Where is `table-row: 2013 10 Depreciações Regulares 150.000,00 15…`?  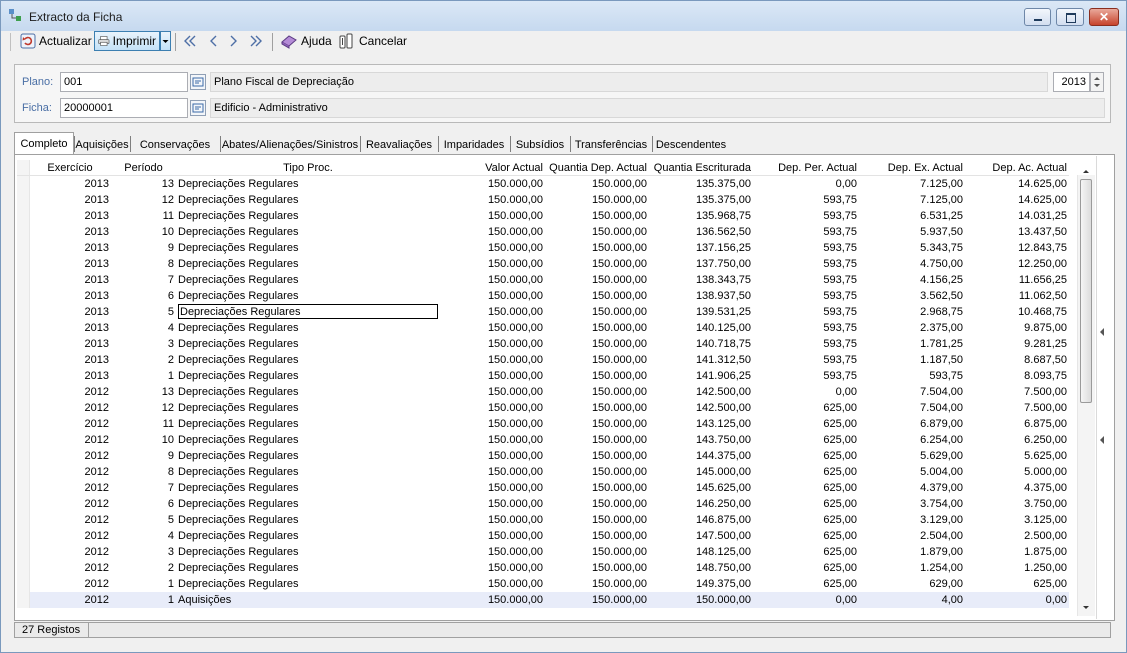
table-row: 2013 10 Depreciações Regulares 150.000,00 15… is located at coordinates (543, 232).